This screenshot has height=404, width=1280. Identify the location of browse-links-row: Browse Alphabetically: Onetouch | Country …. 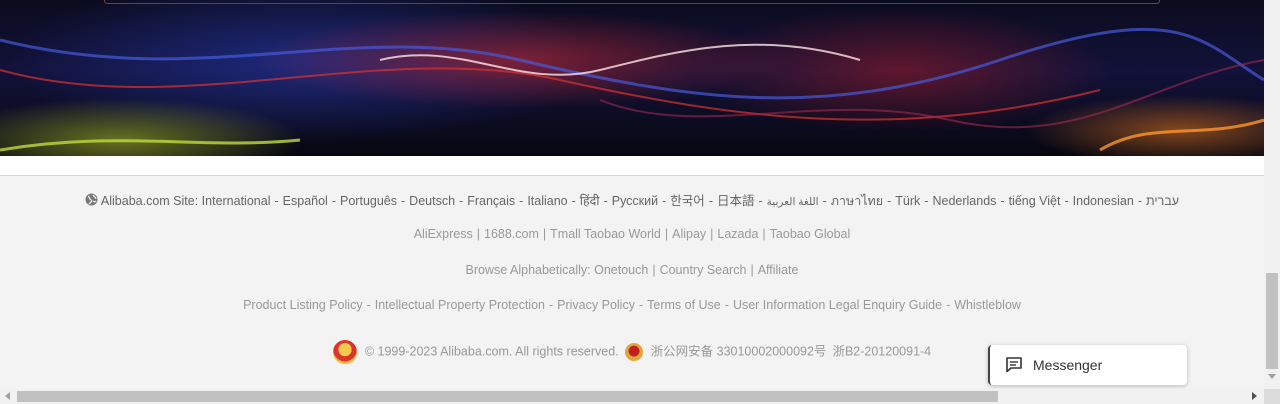
(632, 270).